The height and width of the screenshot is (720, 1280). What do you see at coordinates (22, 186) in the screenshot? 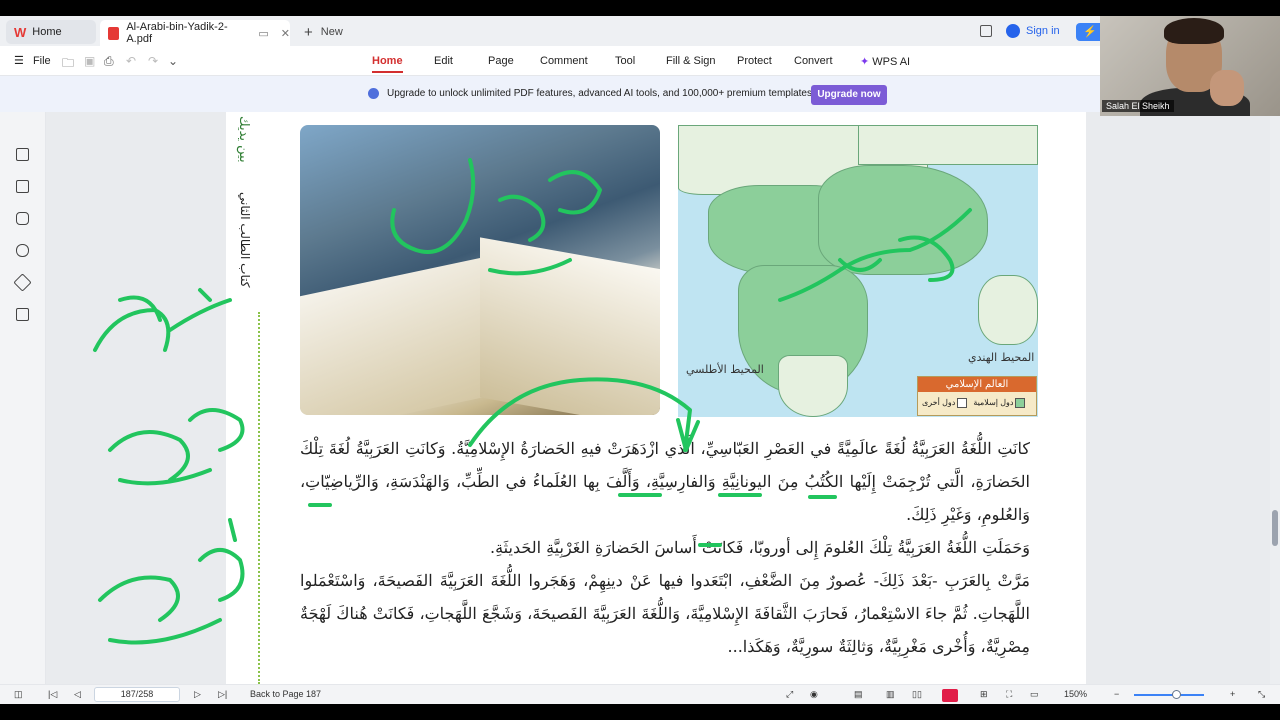
I see `thumbnail-icon` at bounding box center [22, 186].